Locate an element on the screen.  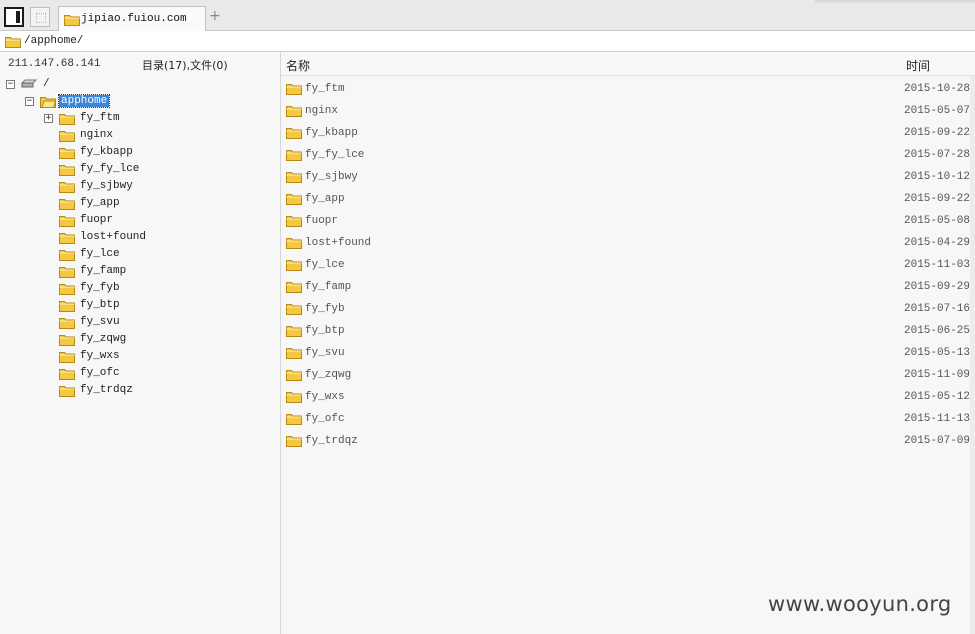
list-item: fy_app 2015-09-22 1 is located at coordinates (628, 199).